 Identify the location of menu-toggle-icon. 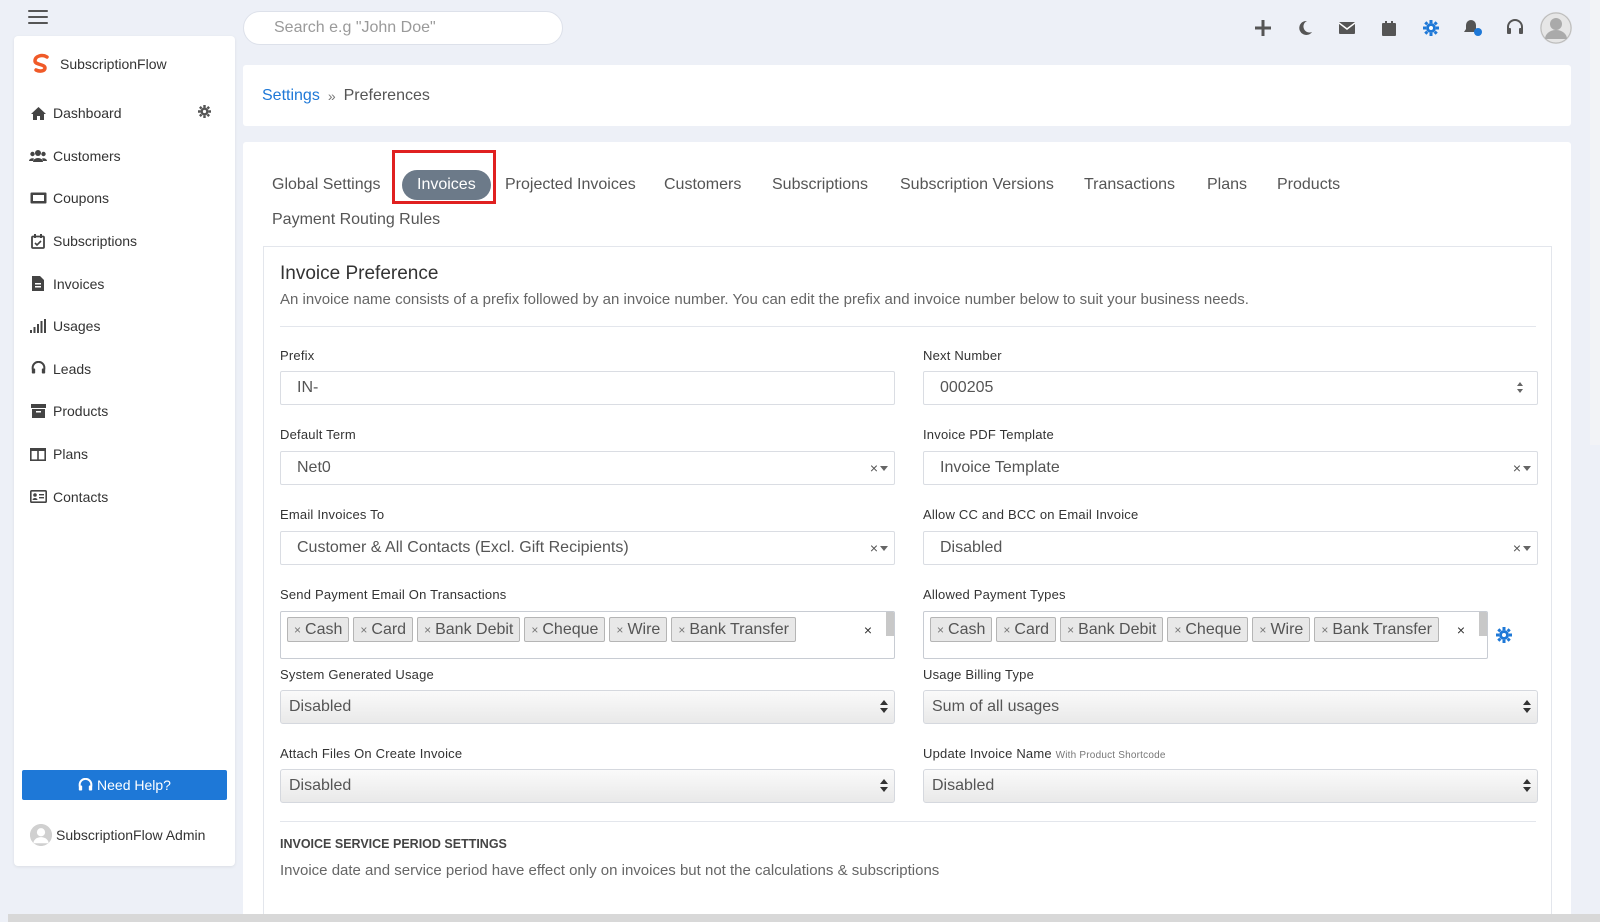
(38, 17).